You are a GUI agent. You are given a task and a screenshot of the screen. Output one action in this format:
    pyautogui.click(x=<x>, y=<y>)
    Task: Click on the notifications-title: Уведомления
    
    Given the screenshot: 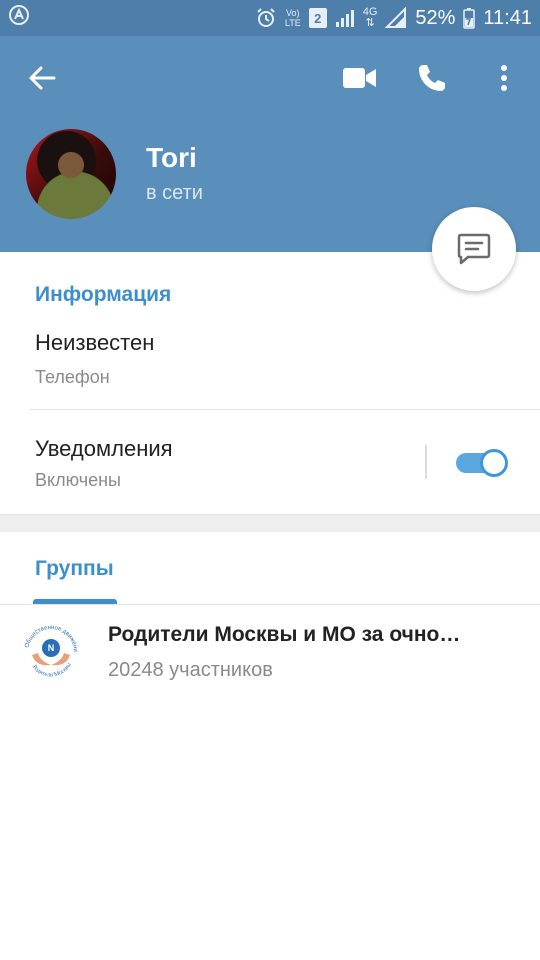 What is the action you would take?
    pyautogui.click(x=104, y=448)
    